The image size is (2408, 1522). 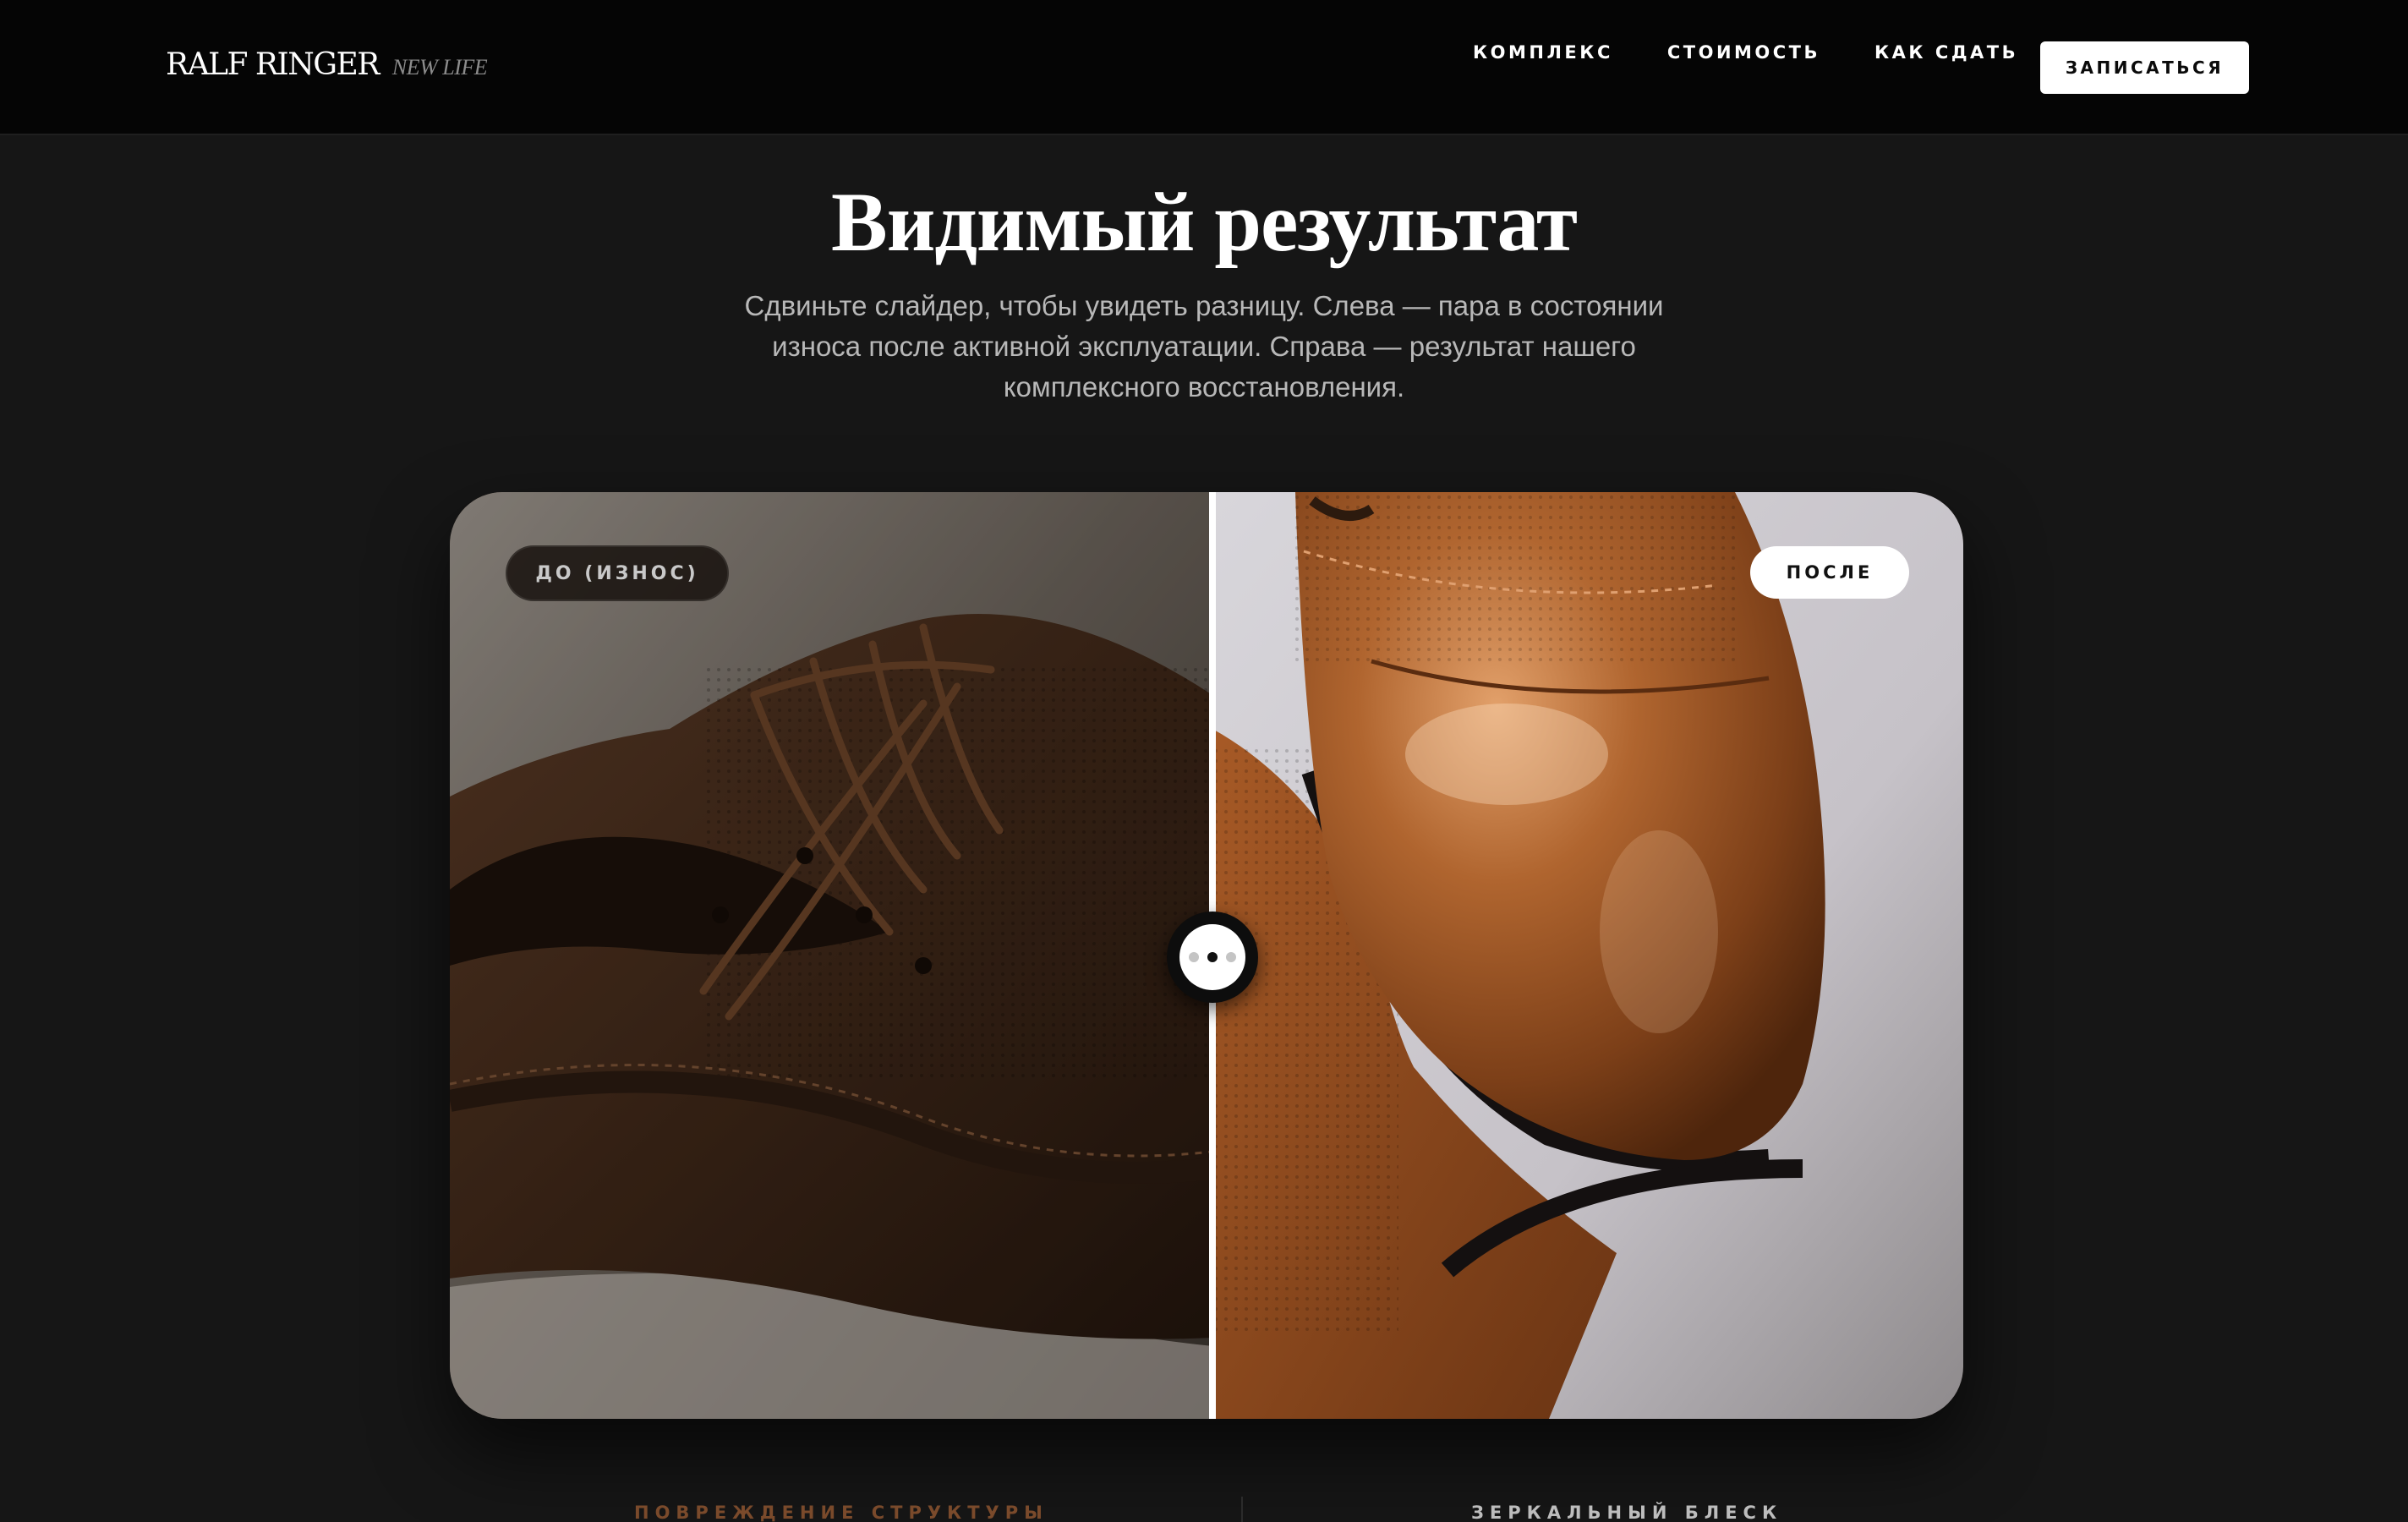 I want to click on slider-handle, so click(x=1212, y=957).